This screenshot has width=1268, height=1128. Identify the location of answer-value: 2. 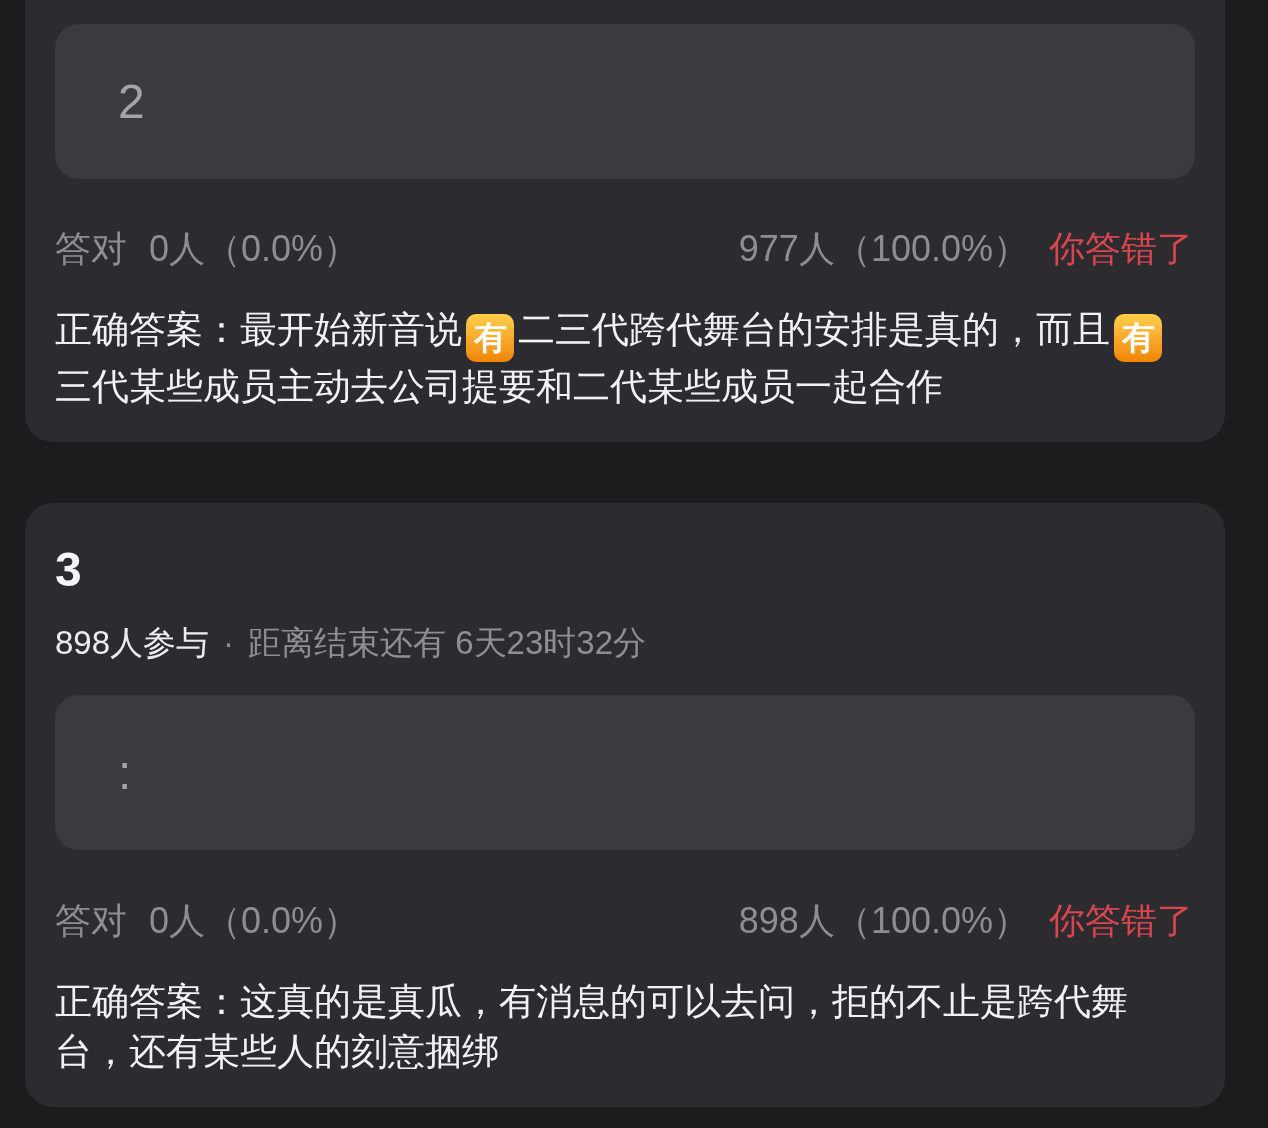
(131, 101).